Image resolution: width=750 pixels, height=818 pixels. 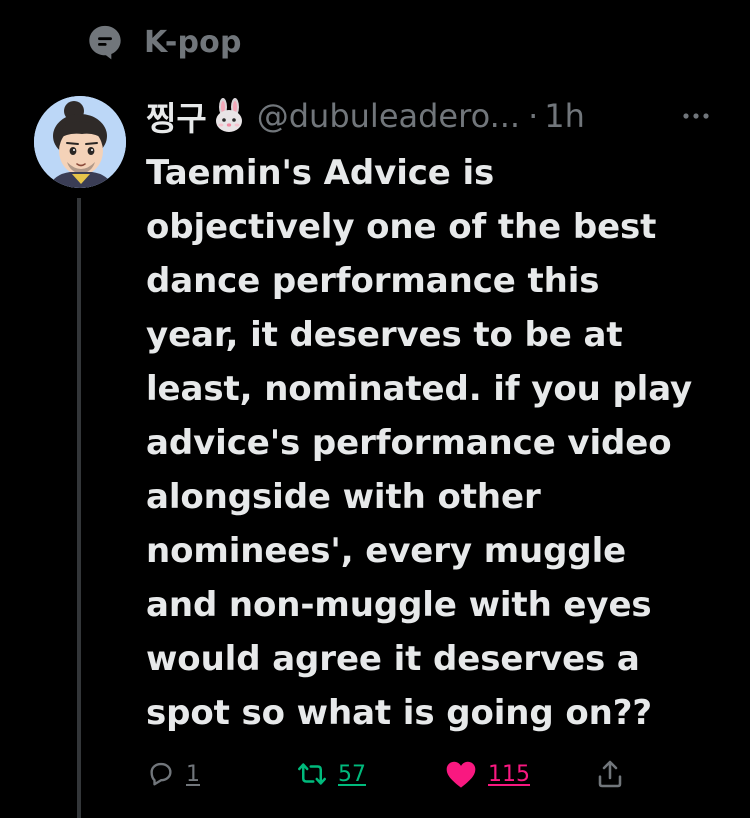 I want to click on topic-context: K-pop, so click(x=164, y=42).